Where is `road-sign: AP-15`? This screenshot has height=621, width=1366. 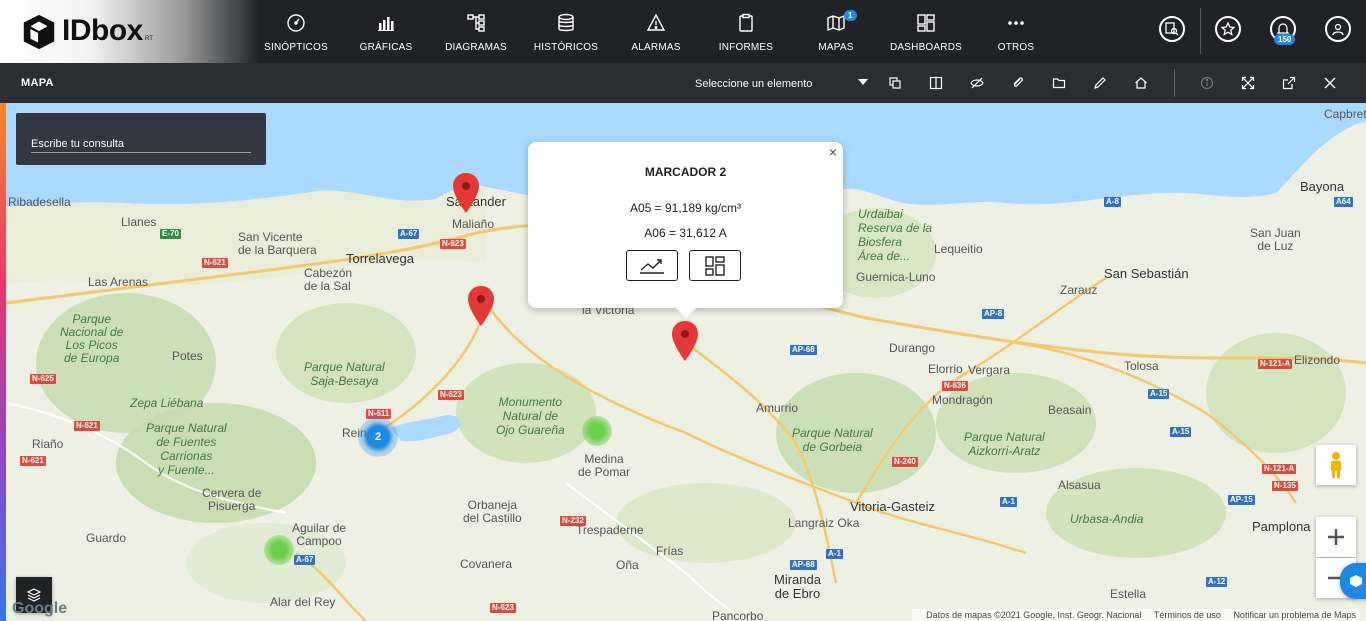
road-sign: AP-15 is located at coordinates (1241, 500).